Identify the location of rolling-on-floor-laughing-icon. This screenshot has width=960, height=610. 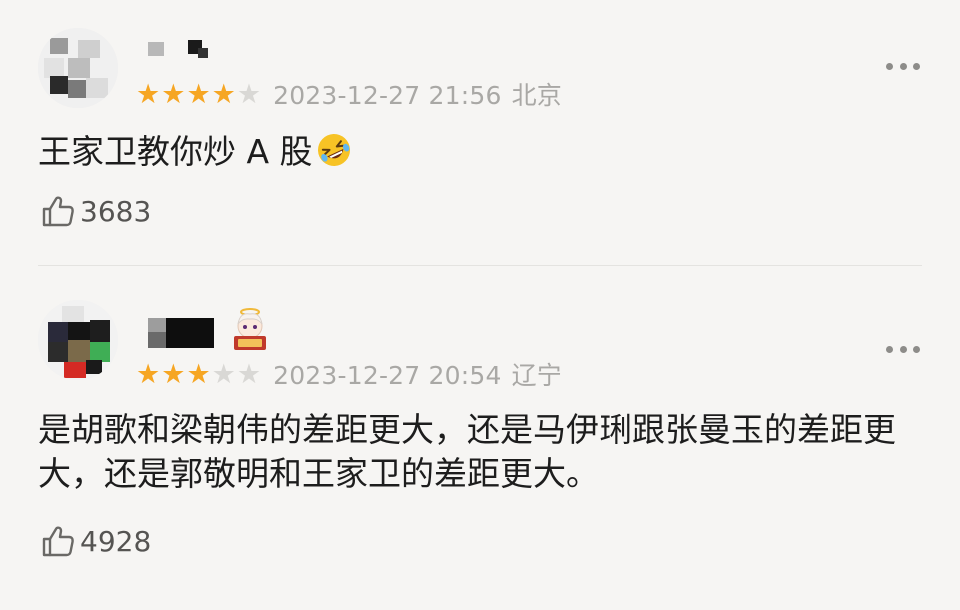
(333, 150).